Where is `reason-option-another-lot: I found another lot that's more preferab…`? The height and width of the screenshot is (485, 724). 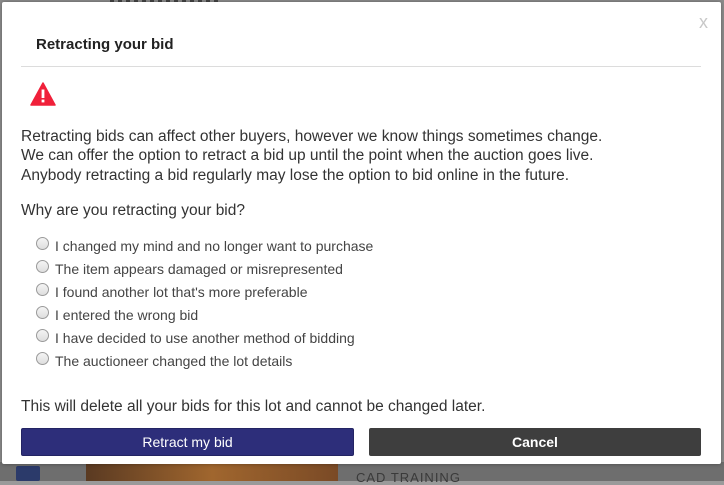
reason-option-another-lot: I found another lot that's more preferab… is located at coordinates (204, 291).